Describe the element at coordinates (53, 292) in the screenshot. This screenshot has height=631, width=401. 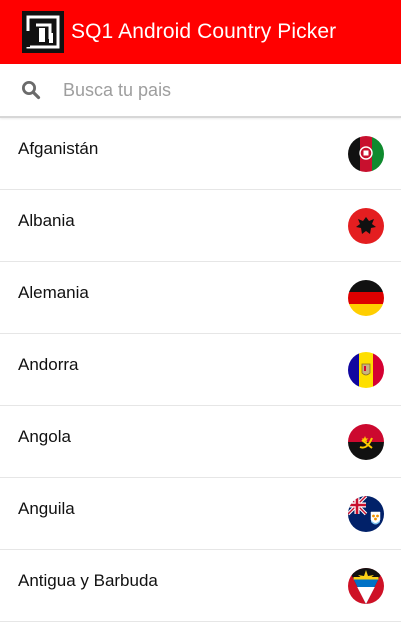
I see `country-name: Alemania` at that location.